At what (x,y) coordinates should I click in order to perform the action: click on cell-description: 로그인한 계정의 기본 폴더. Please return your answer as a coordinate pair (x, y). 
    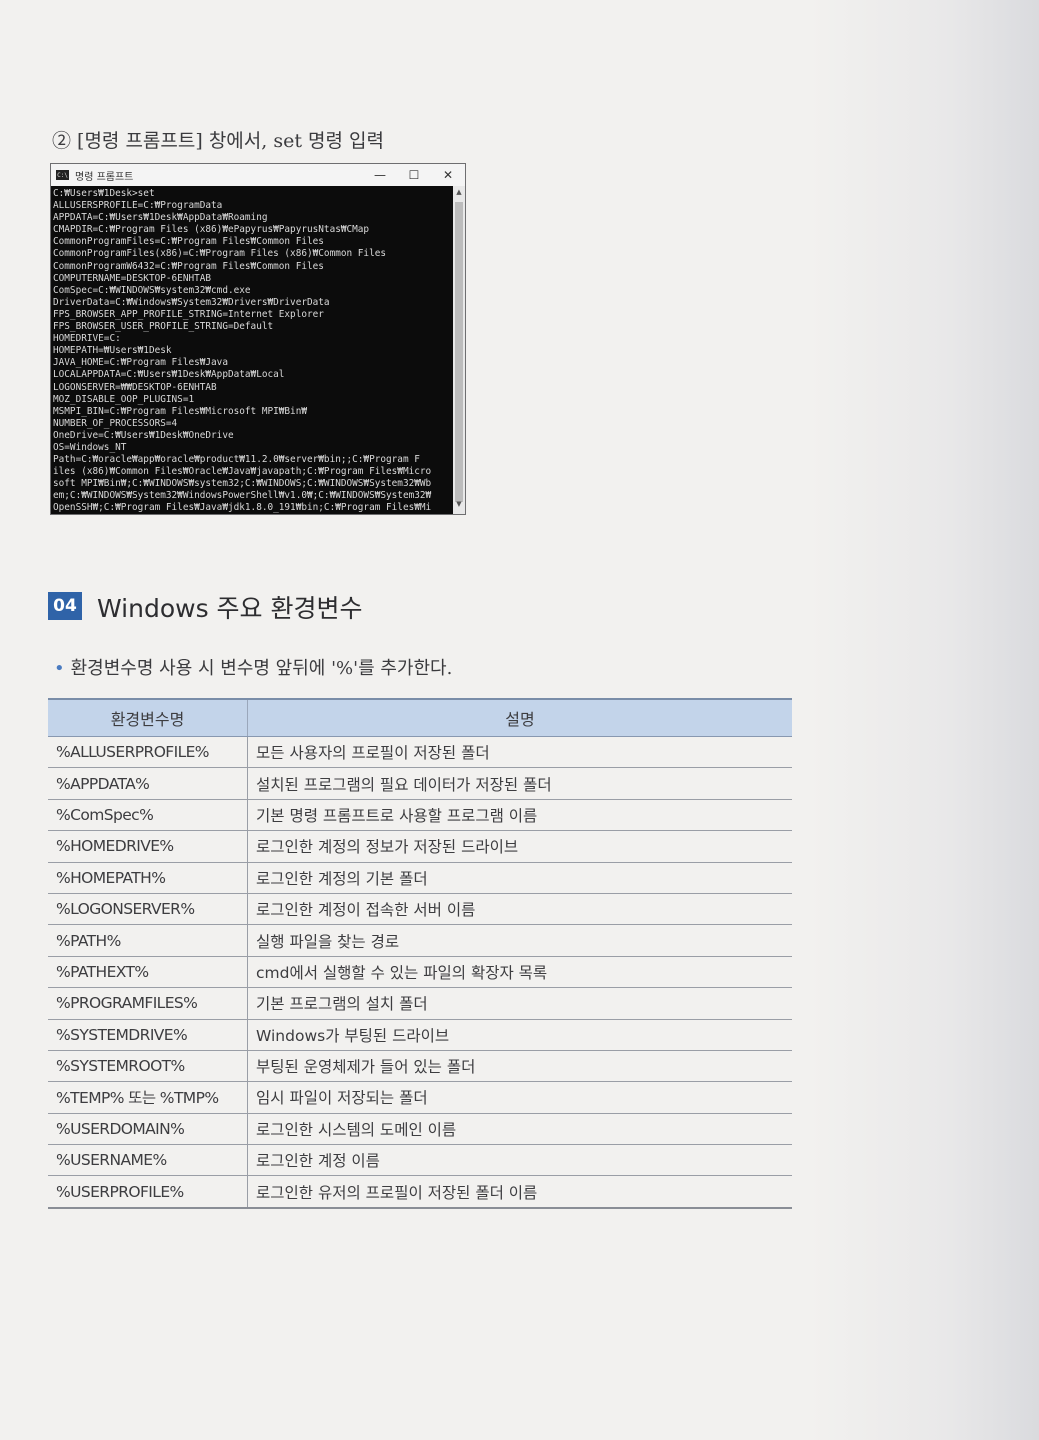
    Looking at the image, I should click on (519, 878).